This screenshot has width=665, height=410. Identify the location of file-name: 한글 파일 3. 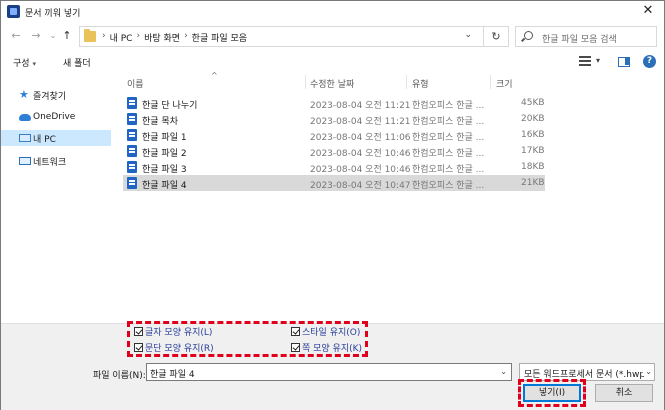
(164, 170).